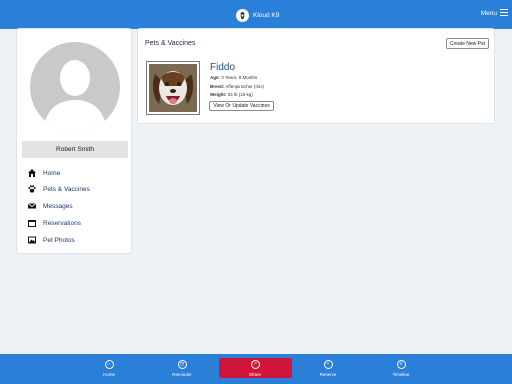  I want to click on breed-value: Affenpinscher (mix), so click(244, 86).